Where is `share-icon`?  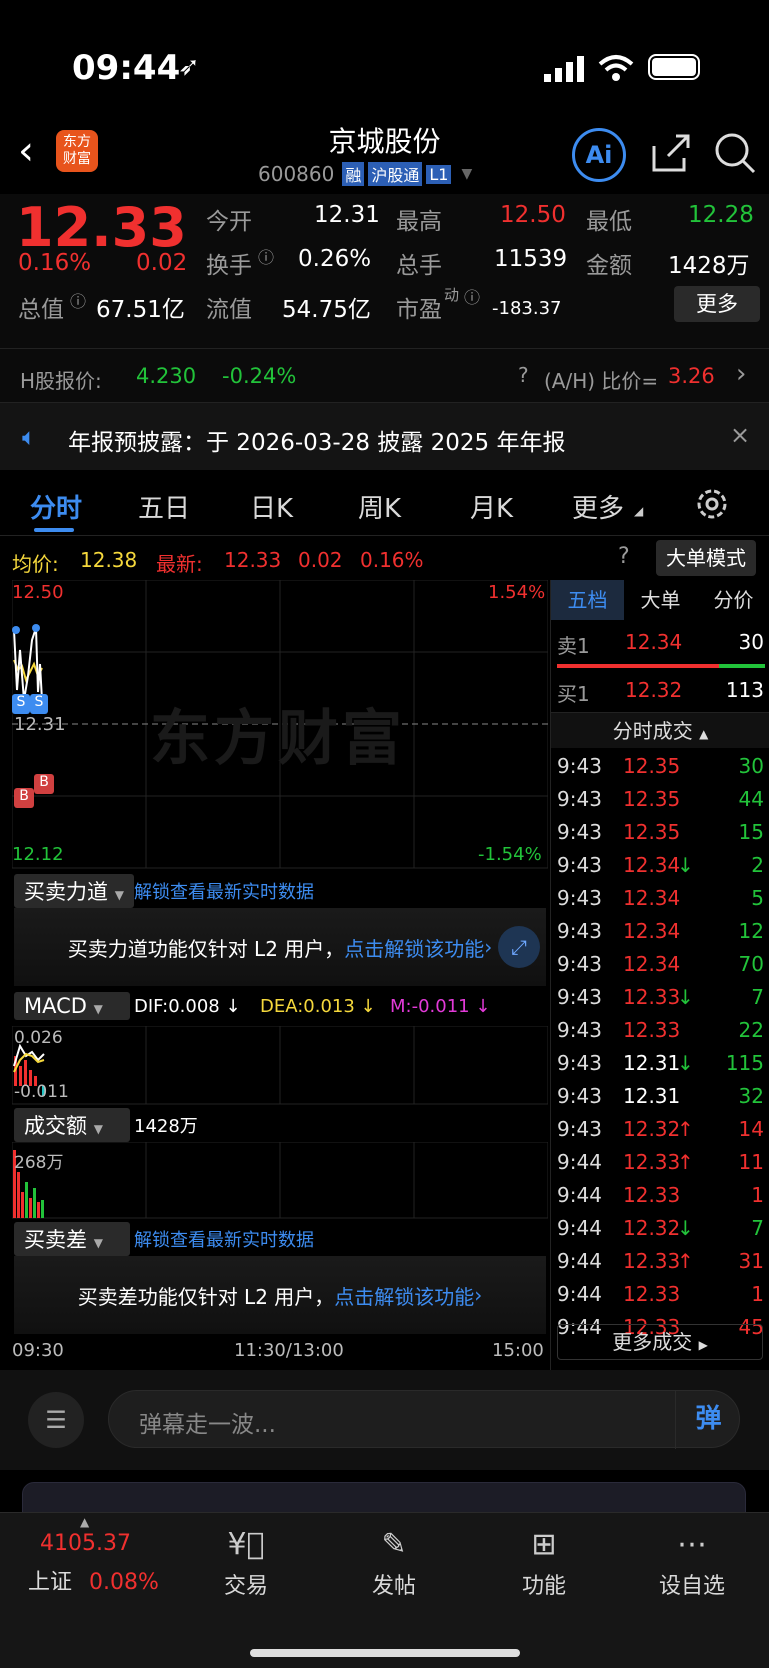 share-icon is located at coordinates (671, 153).